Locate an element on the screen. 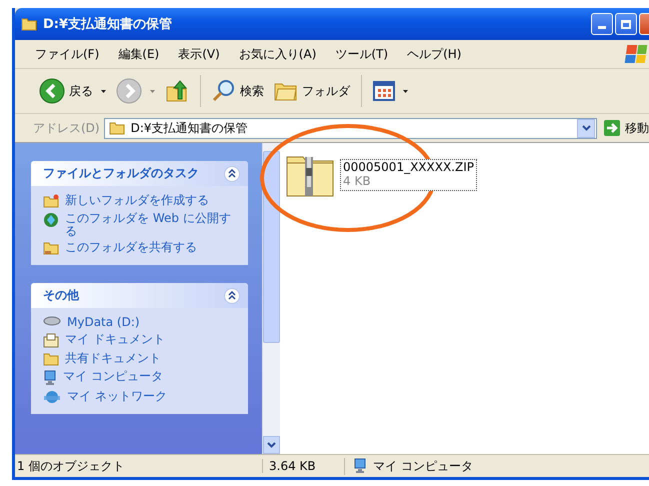 This screenshot has width=649, height=486. panel-title: その他 is located at coordinates (61, 295).